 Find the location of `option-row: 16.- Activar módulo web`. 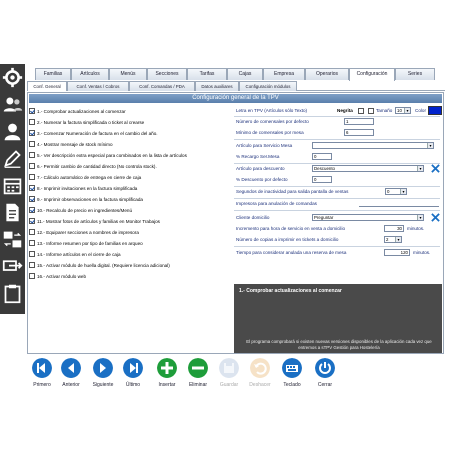

option-row: 16.- Activar módulo web is located at coordinates (57, 276).